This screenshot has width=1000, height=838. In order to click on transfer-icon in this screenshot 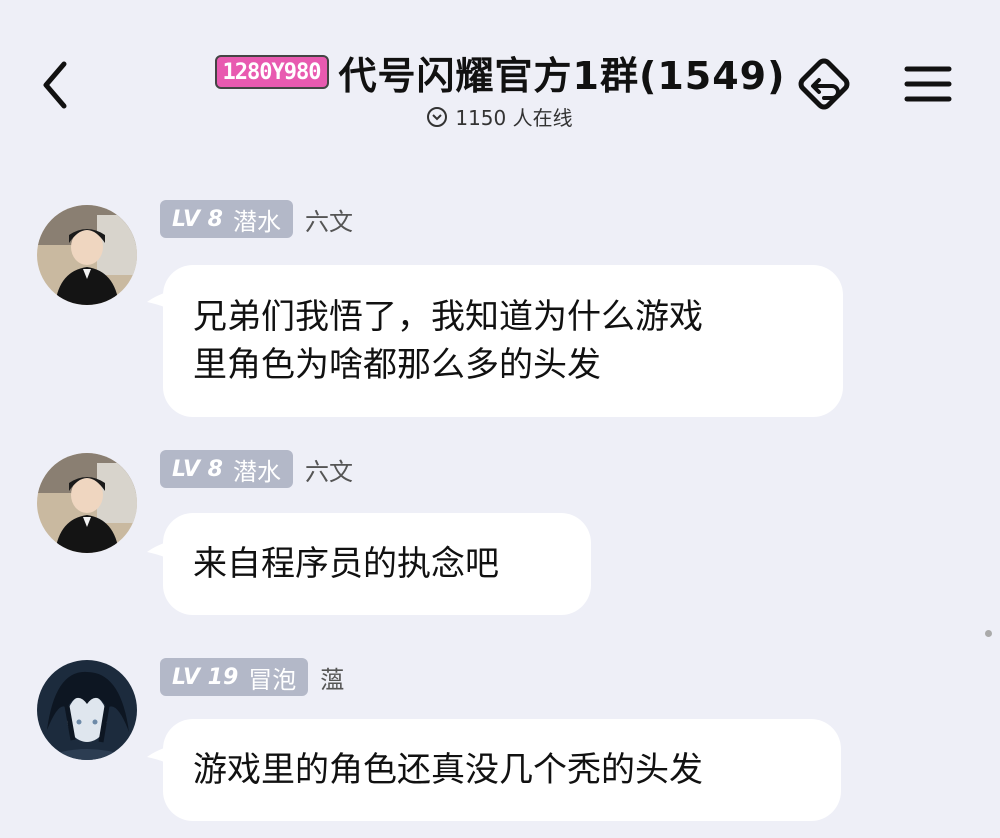, I will do `click(824, 84)`.